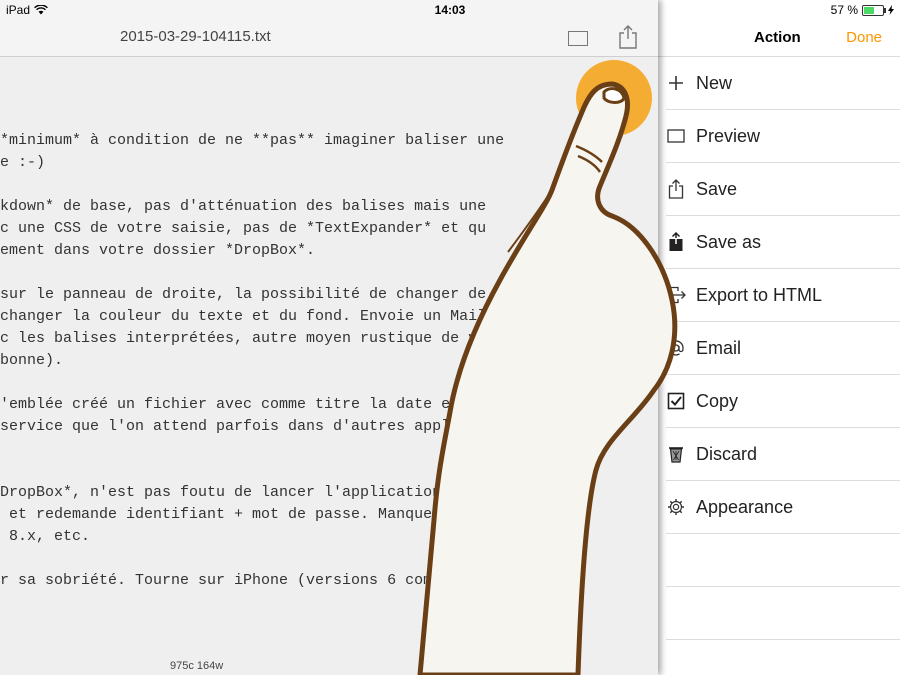  I want to click on menu-item-label: Preview, so click(728, 135).